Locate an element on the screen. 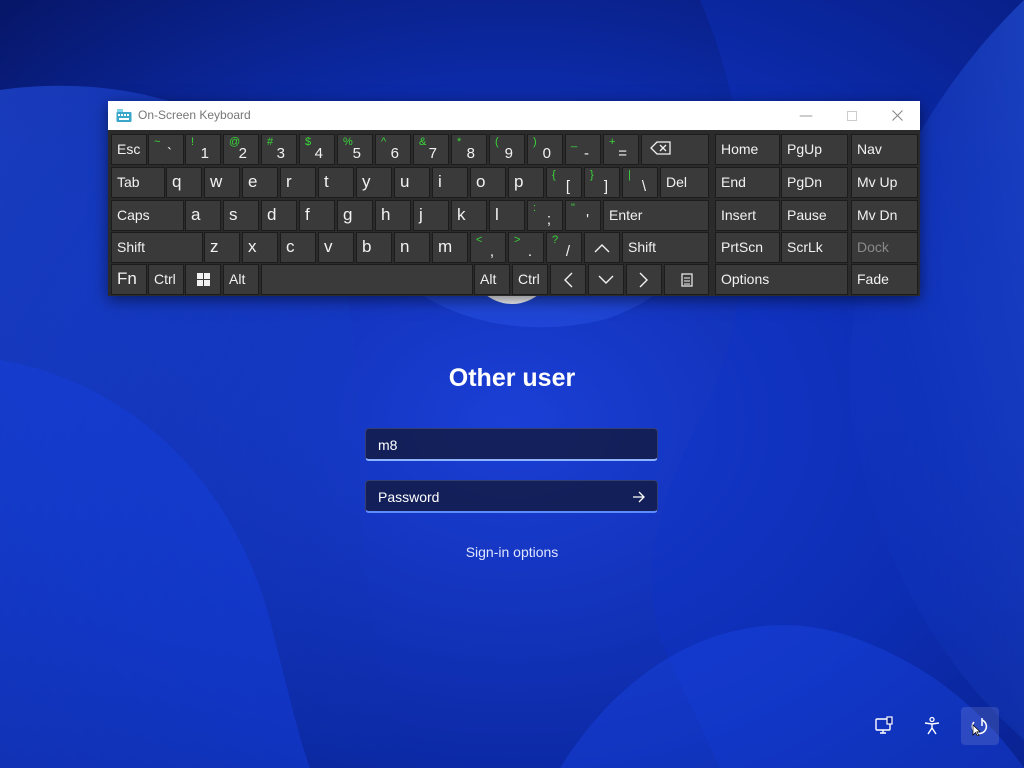 Image resolution: width=1024 pixels, height=768 pixels. key-k: k is located at coordinates (469, 215).